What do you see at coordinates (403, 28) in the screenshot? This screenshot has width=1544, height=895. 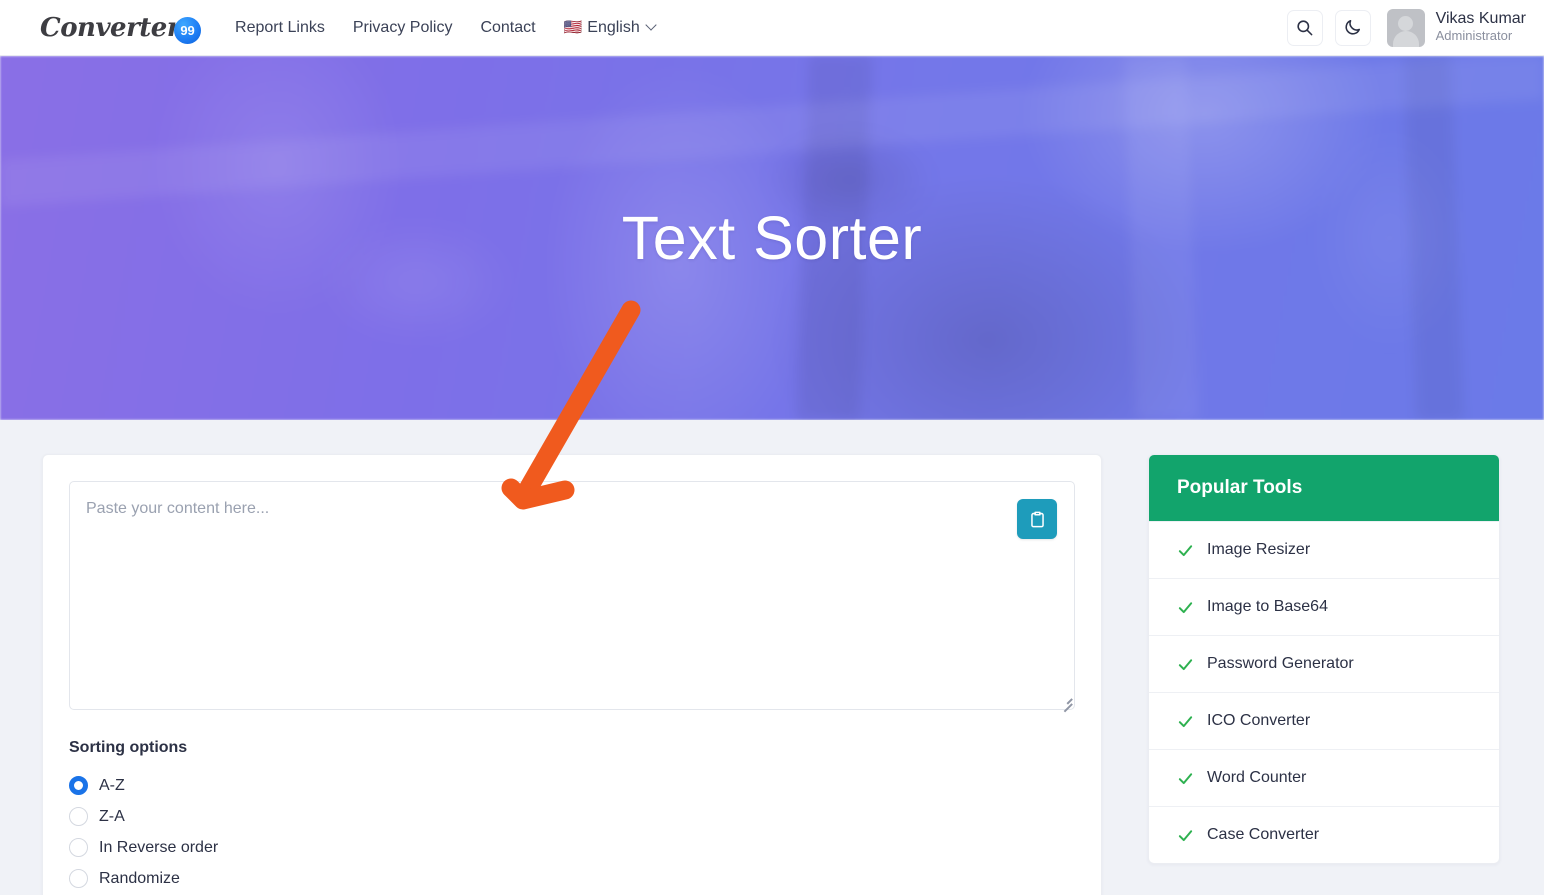 I see `nav-link-privacy-policy: Privacy Policy` at bounding box center [403, 28].